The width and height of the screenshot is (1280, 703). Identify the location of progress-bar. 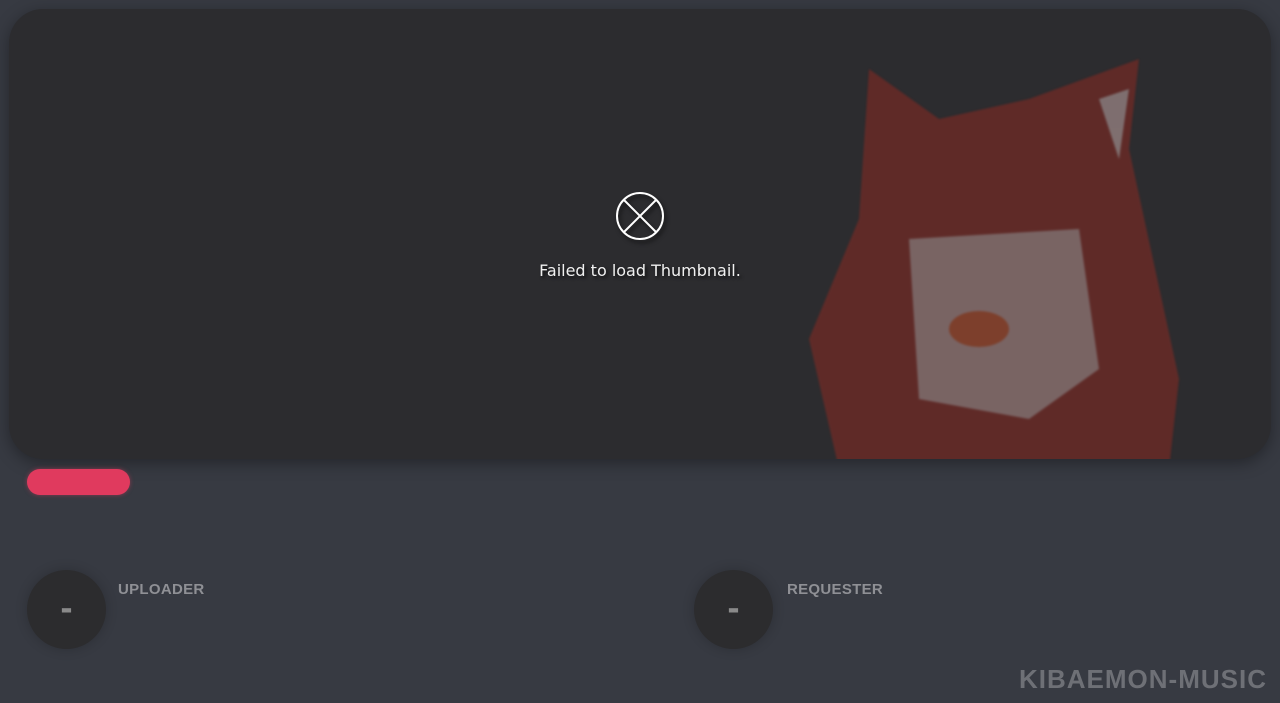
(78, 482).